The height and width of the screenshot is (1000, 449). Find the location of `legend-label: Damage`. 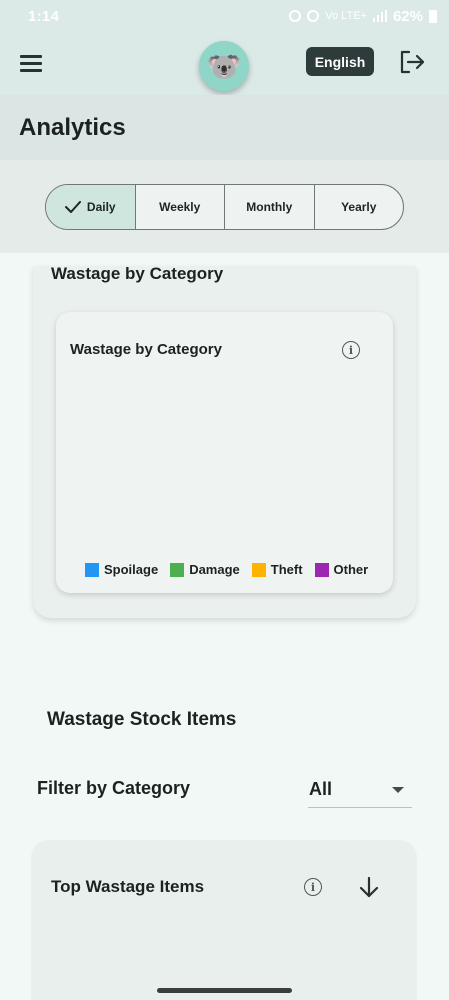

legend-label: Damage is located at coordinates (214, 569).